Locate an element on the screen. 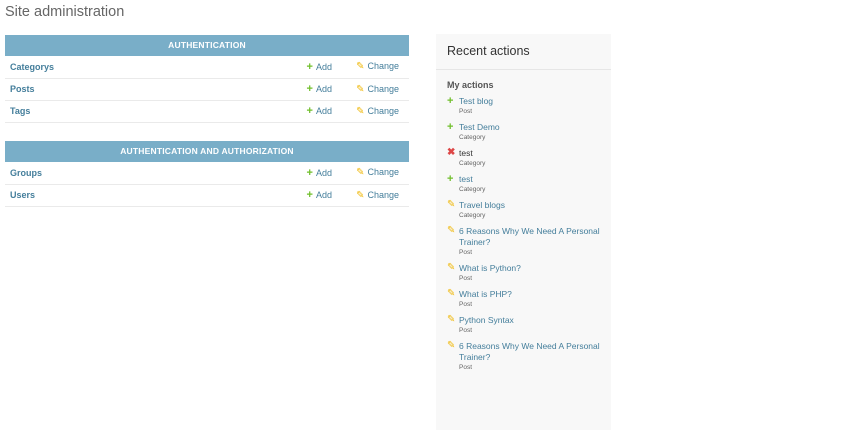 This screenshot has height=439, width=859. model-row: Users + Add ✎ Change is located at coordinates (207, 195).